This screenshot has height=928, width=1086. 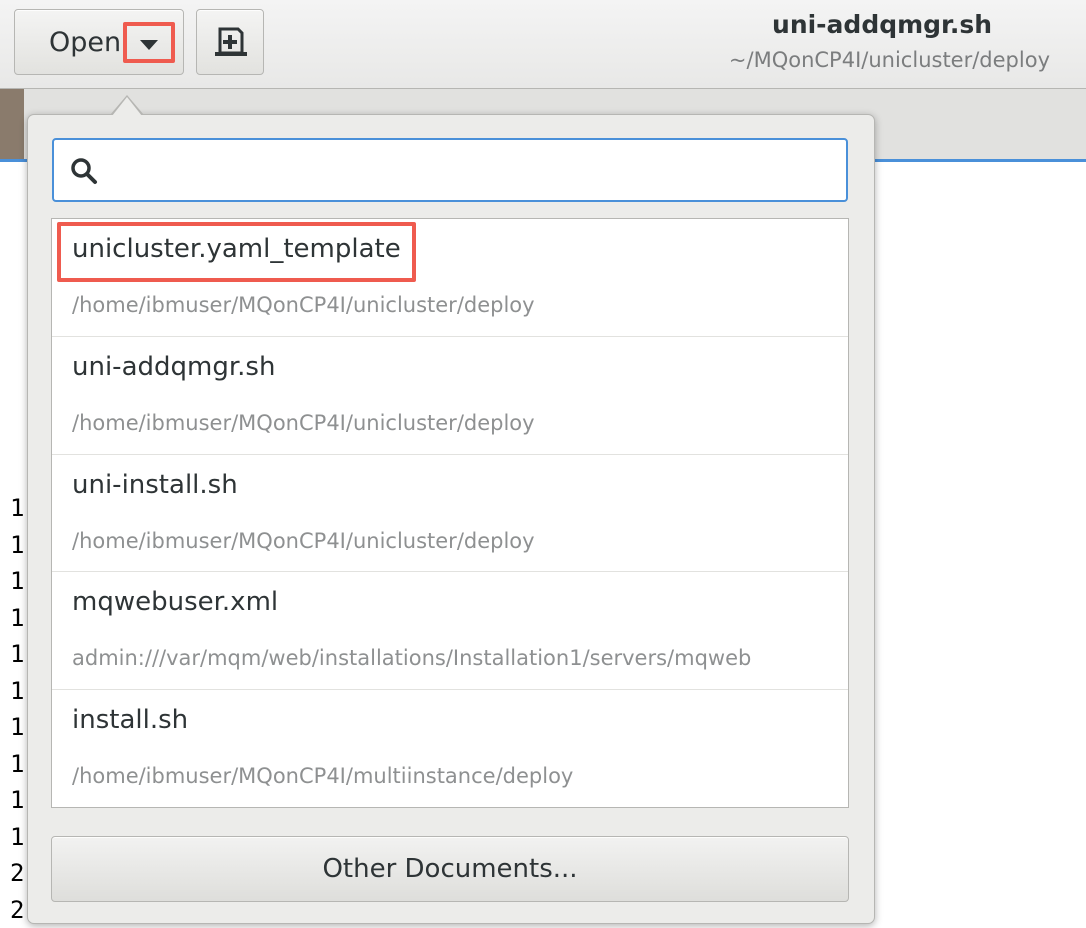 What do you see at coordinates (470, 171) in the screenshot?
I see `search-input` at bounding box center [470, 171].